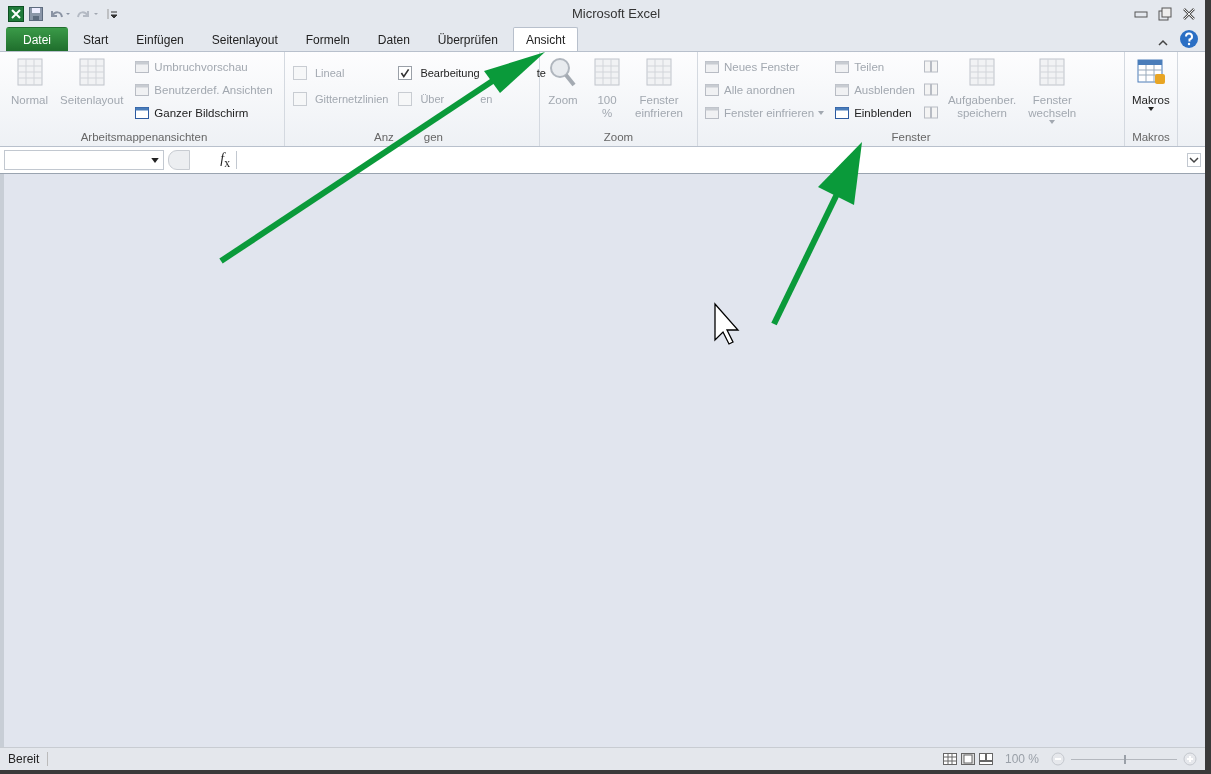 This screenshot has width=1211, height=774. I want to click on close-icon, so click(1189, 13).